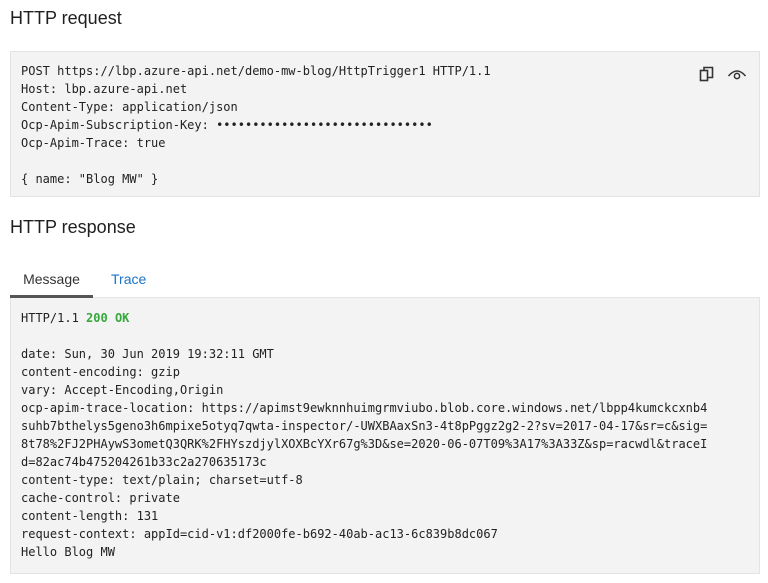 The height and width of the screenshot is (583, 768). What do you see at coordinates (90, 516) in the screenshot?
I see `response-line: content-length: 131` at bounding box center [90, 516].